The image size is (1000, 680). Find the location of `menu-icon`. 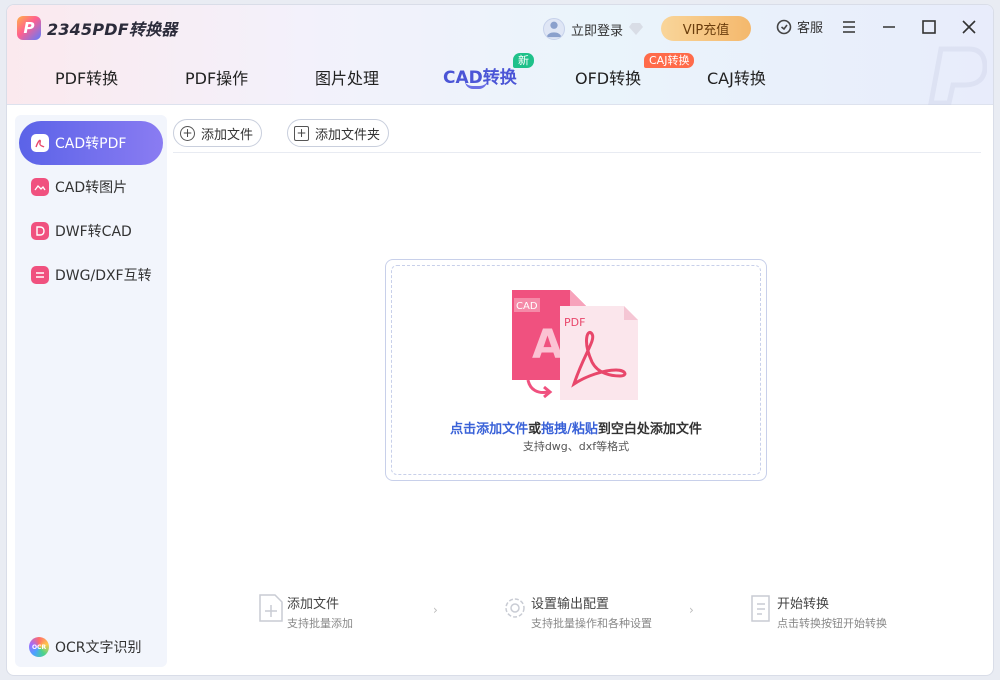

menu-icon is located at coordinates (849, 27).